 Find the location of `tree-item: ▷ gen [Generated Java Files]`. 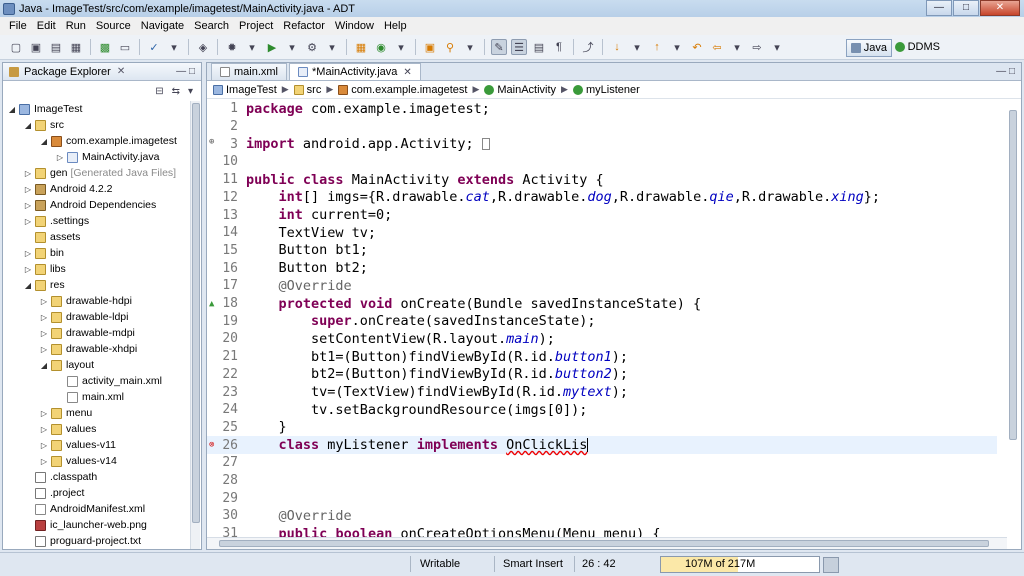

tree-item: ▷ gen [Generated Java Files] is located at coordinates (99, 173).